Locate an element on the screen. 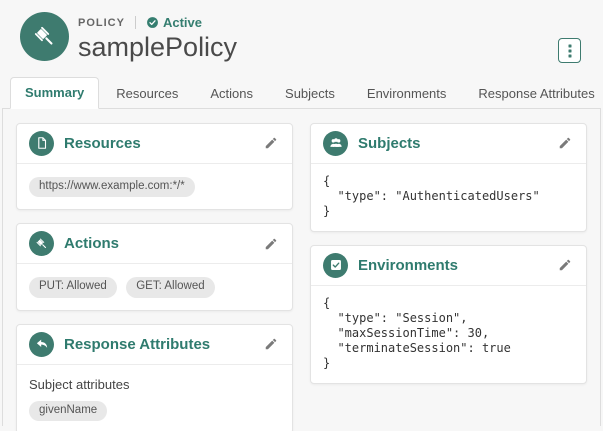 Image resolution: width=603 pixels, height=431 pixels. policy-avatar is located at coordinates (44, 36).